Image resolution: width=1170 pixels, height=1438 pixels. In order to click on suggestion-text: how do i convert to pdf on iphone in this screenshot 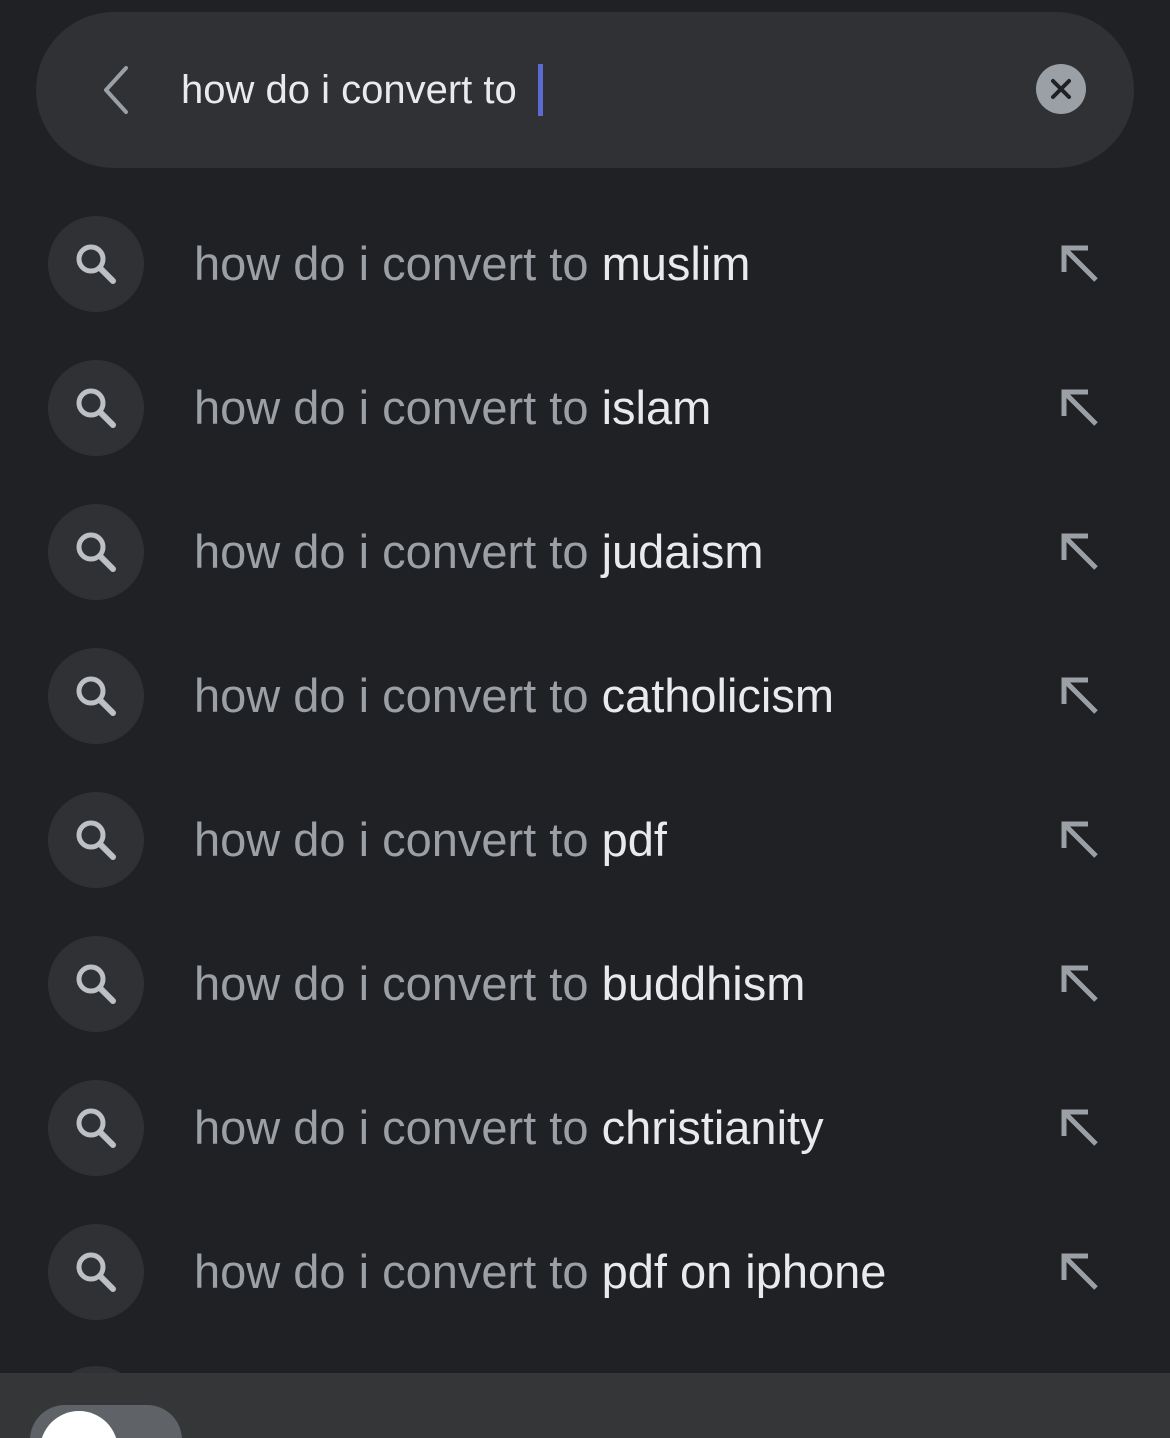, I will do `click(540, 1272)`.